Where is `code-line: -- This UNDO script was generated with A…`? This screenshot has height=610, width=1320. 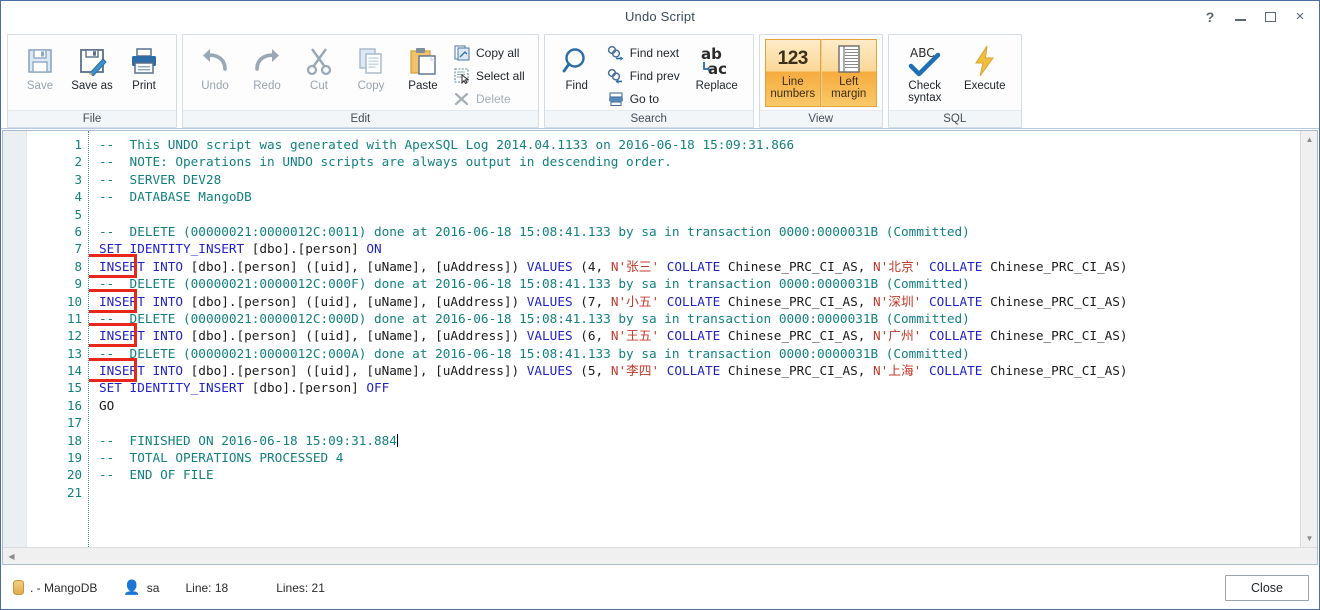
code-line: -- This UNDO script was generated with A… is located at coordinates (708, 144).